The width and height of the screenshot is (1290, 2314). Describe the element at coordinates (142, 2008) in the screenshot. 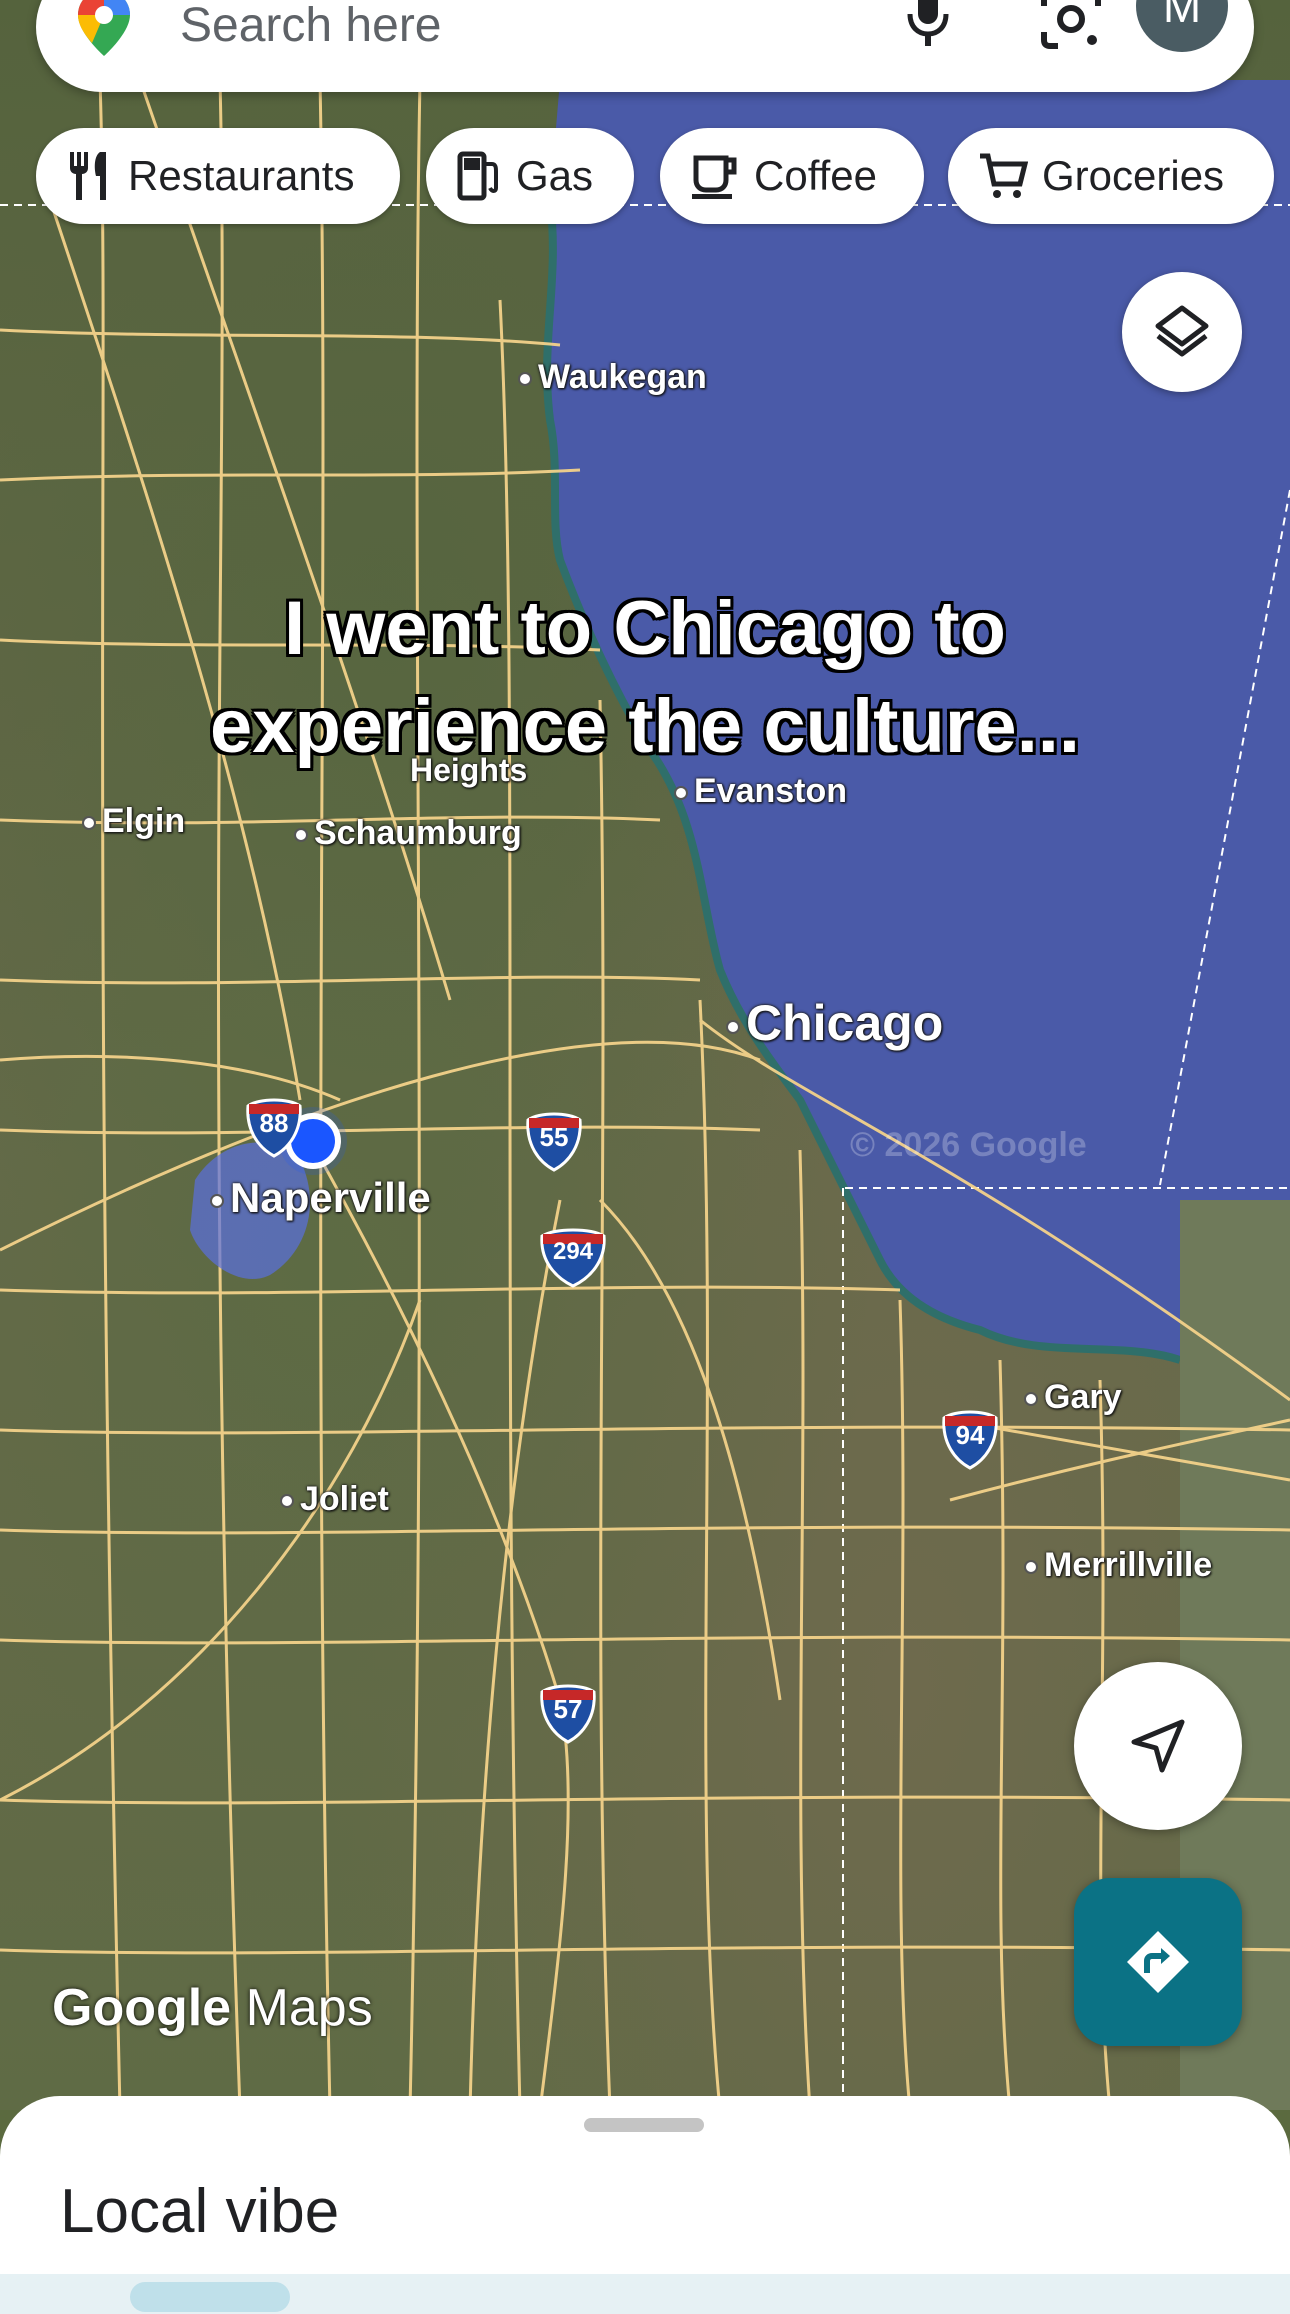

I see `watermark-google: Google` at that location.